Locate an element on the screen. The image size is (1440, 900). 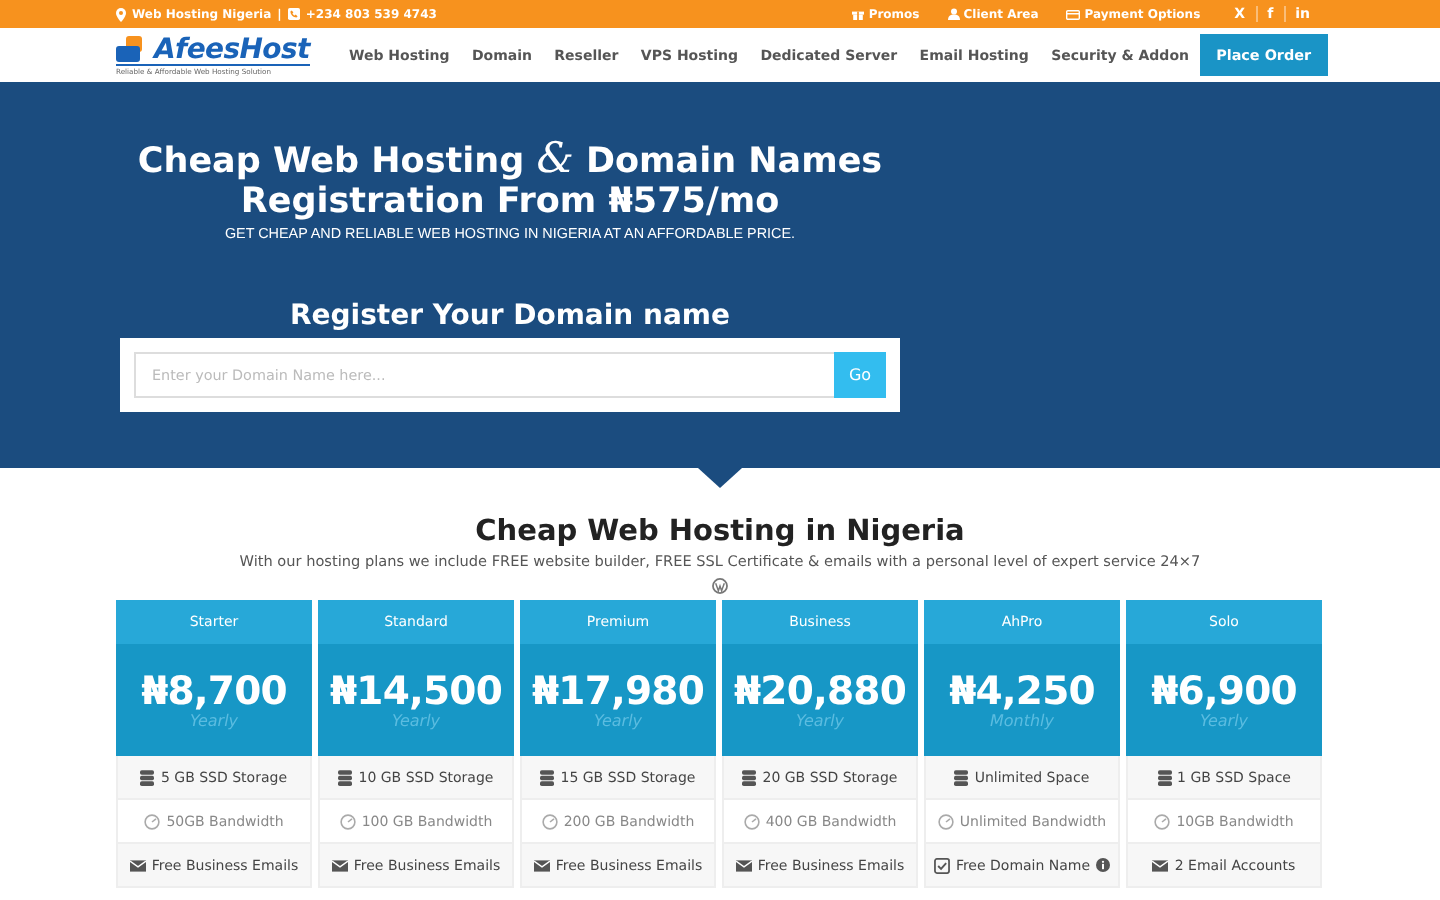
section-heading: Cheap Web Hosting in Nigeria is located at coordinates (720, 532).